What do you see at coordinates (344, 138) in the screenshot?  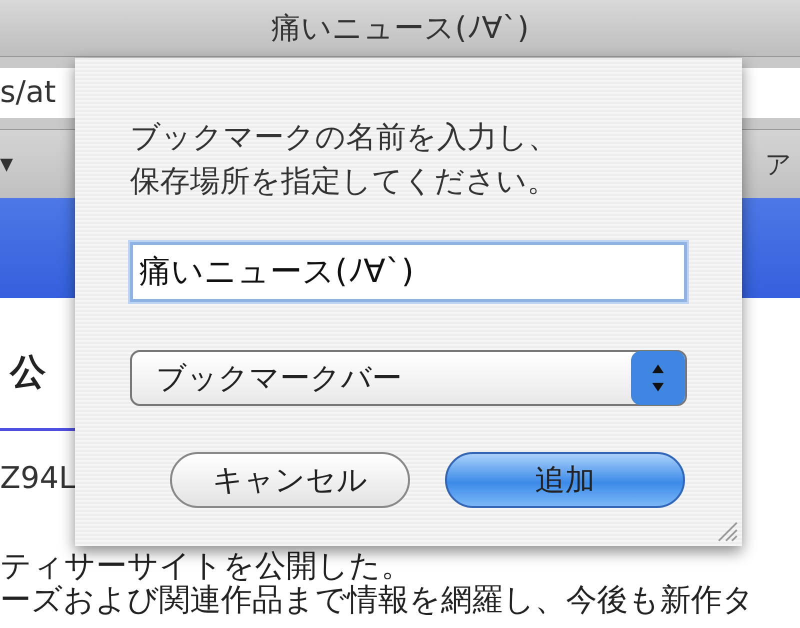 I see `sheet-message: ブックマークの名前を入力し、` at bounding box center [344, 138].